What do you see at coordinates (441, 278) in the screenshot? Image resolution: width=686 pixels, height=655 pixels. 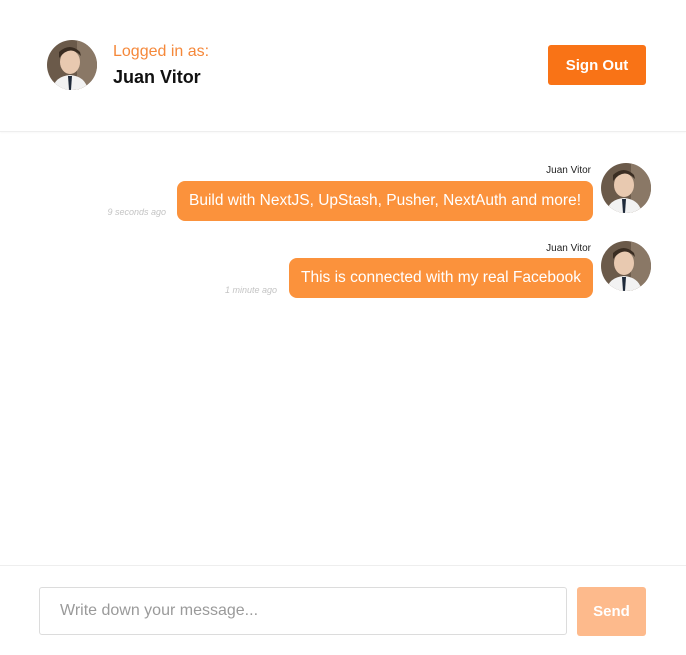 I see `message-bubble: This is connected with my real Facebook` at bounding box center [441, 278].